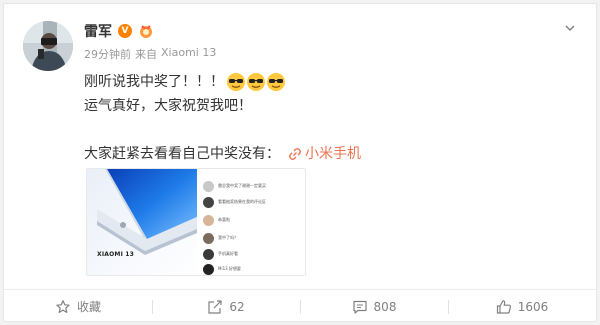  I want to click on comment-row: 我中了吗？, so click(220, 238).